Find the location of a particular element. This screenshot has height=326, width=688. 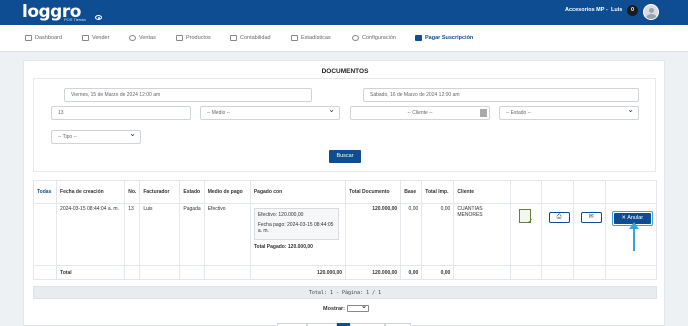

nav-contabilidad: Contabilidad is located at coordinates (250, 38).